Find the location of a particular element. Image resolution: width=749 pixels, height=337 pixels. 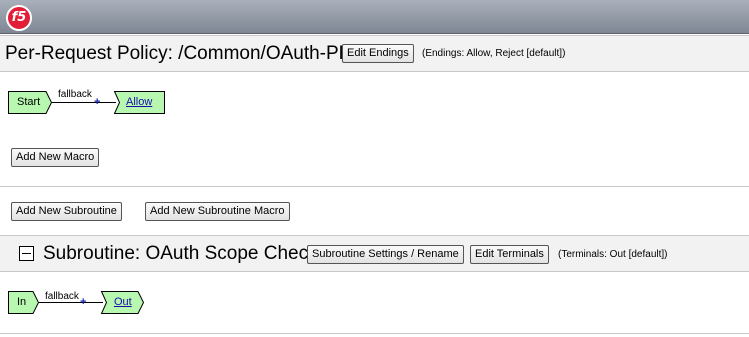

edit-terminals-button: Edit Terminals is located at coordinates (509, 254).